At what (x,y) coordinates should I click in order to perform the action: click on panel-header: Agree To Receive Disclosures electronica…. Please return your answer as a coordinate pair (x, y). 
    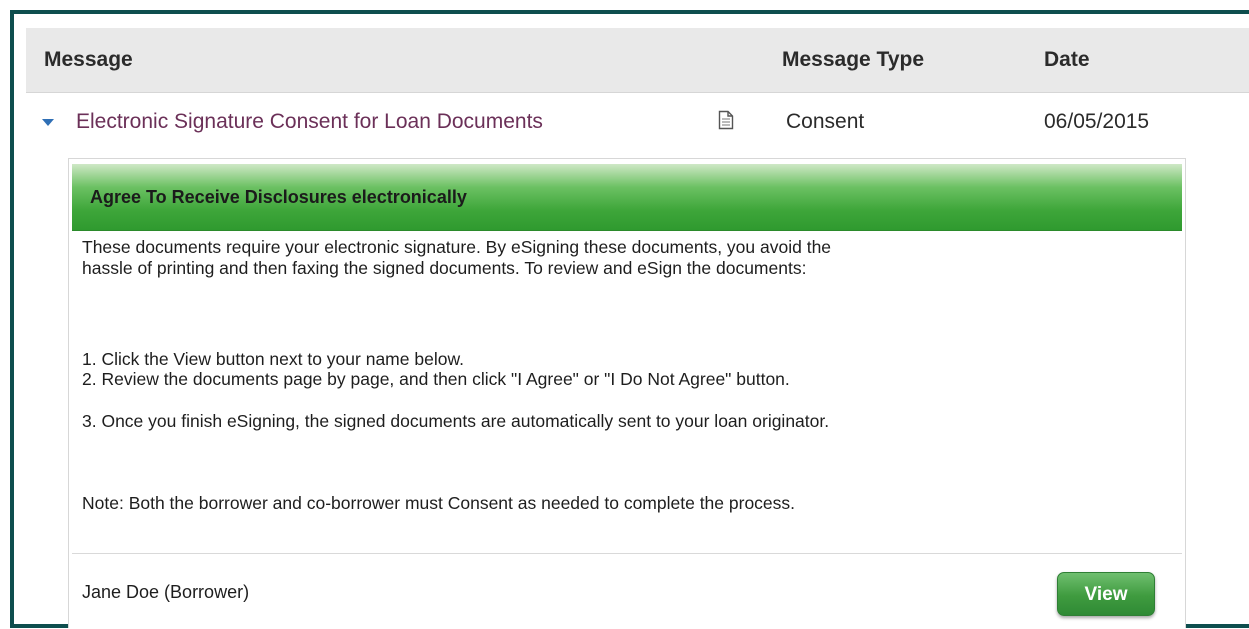
    Looking at the image, I should click on (627, 197).